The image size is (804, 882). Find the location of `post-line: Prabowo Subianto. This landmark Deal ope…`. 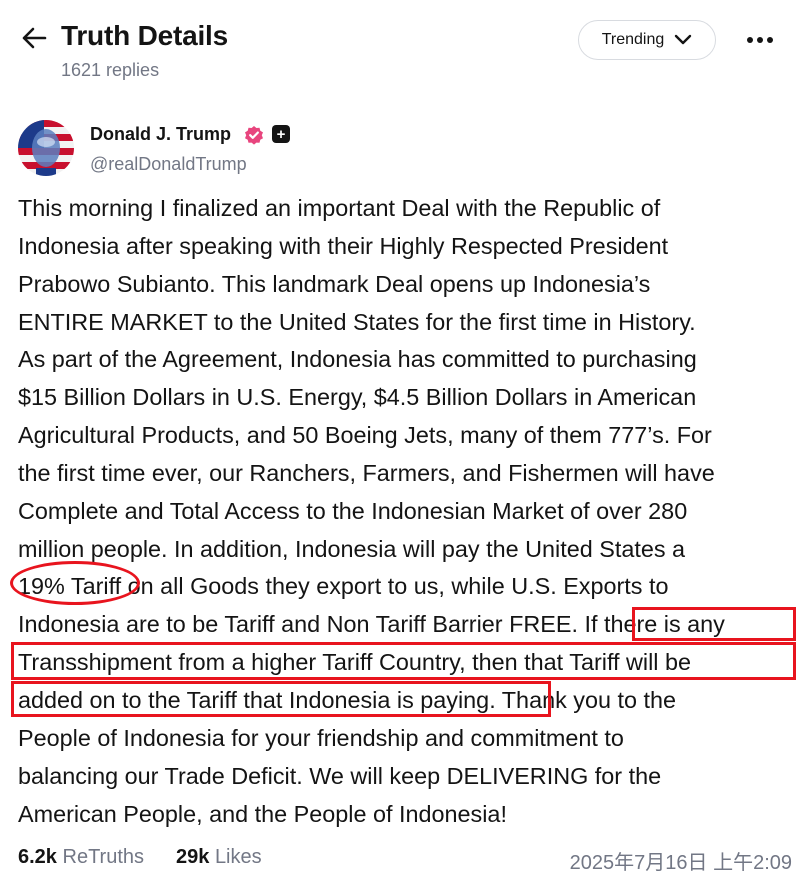

post-line: Prabowo Subianto. This landmark Deal ope… is located at coordinates (334, 284).